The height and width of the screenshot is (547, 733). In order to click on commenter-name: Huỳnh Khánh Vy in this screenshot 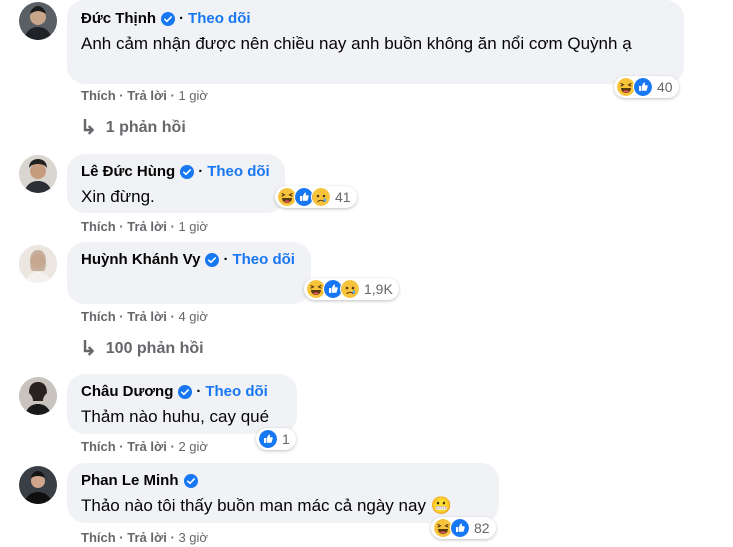, I will do `click(140, 259)`.